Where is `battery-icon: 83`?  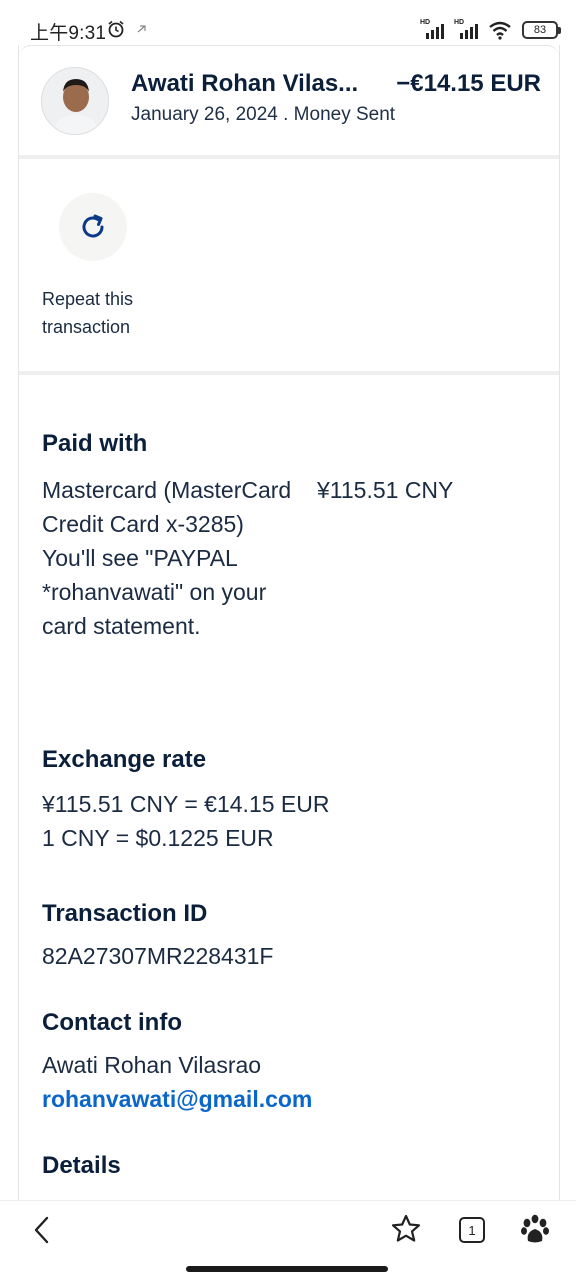 battery-icon: 83 is located at coordinates (541, 30).